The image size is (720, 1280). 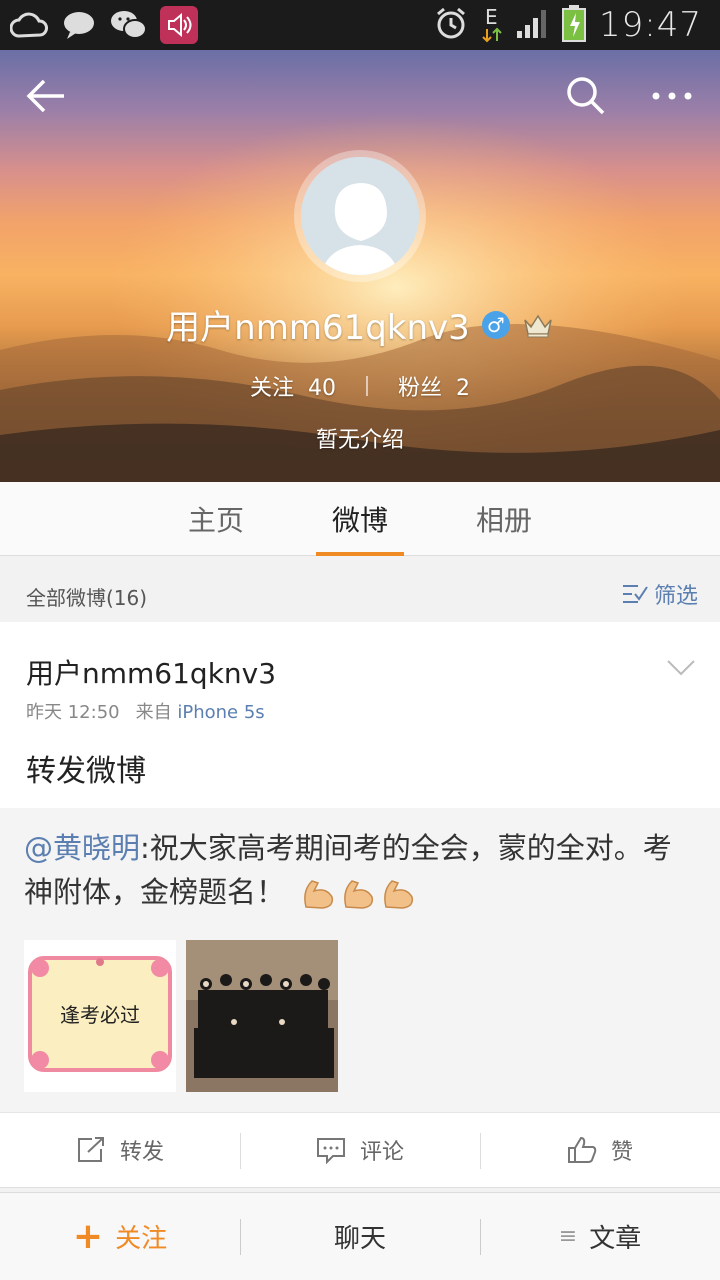 I want to click on filter-icon, so click(x=635, y=594).